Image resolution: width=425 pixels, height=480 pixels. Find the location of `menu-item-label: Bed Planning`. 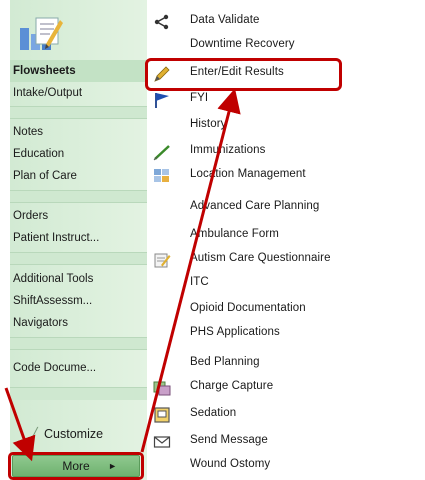

menu-item-label: Bed Planning is located at coordinates (225, 362).